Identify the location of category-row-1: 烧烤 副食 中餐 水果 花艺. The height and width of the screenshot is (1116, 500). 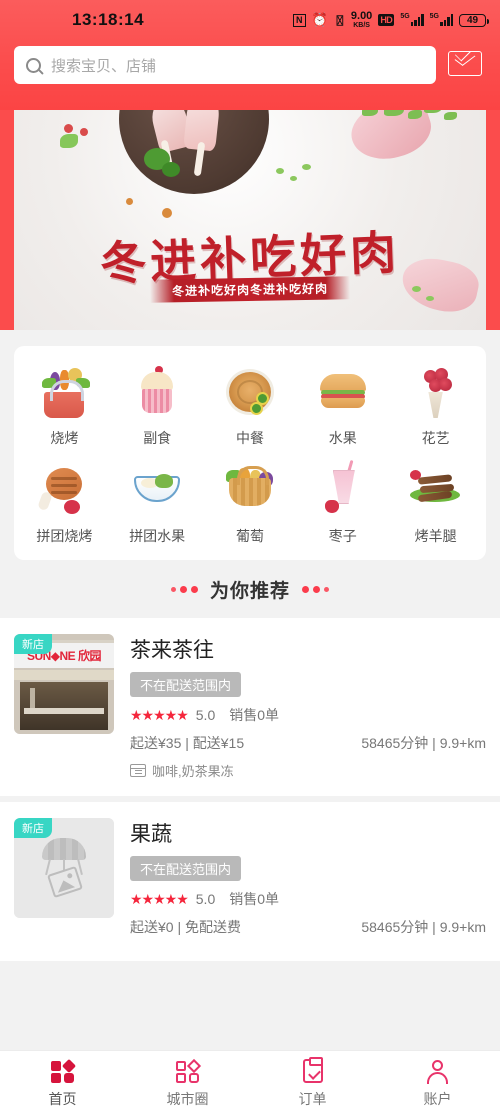
(250, 406).